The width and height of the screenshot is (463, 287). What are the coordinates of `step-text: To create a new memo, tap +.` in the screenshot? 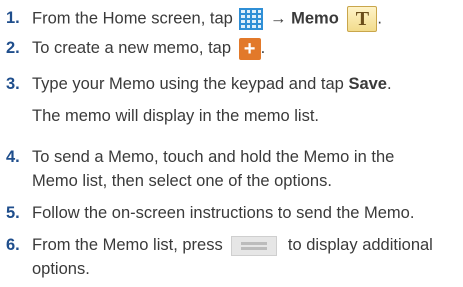 It's located at (244, 48).